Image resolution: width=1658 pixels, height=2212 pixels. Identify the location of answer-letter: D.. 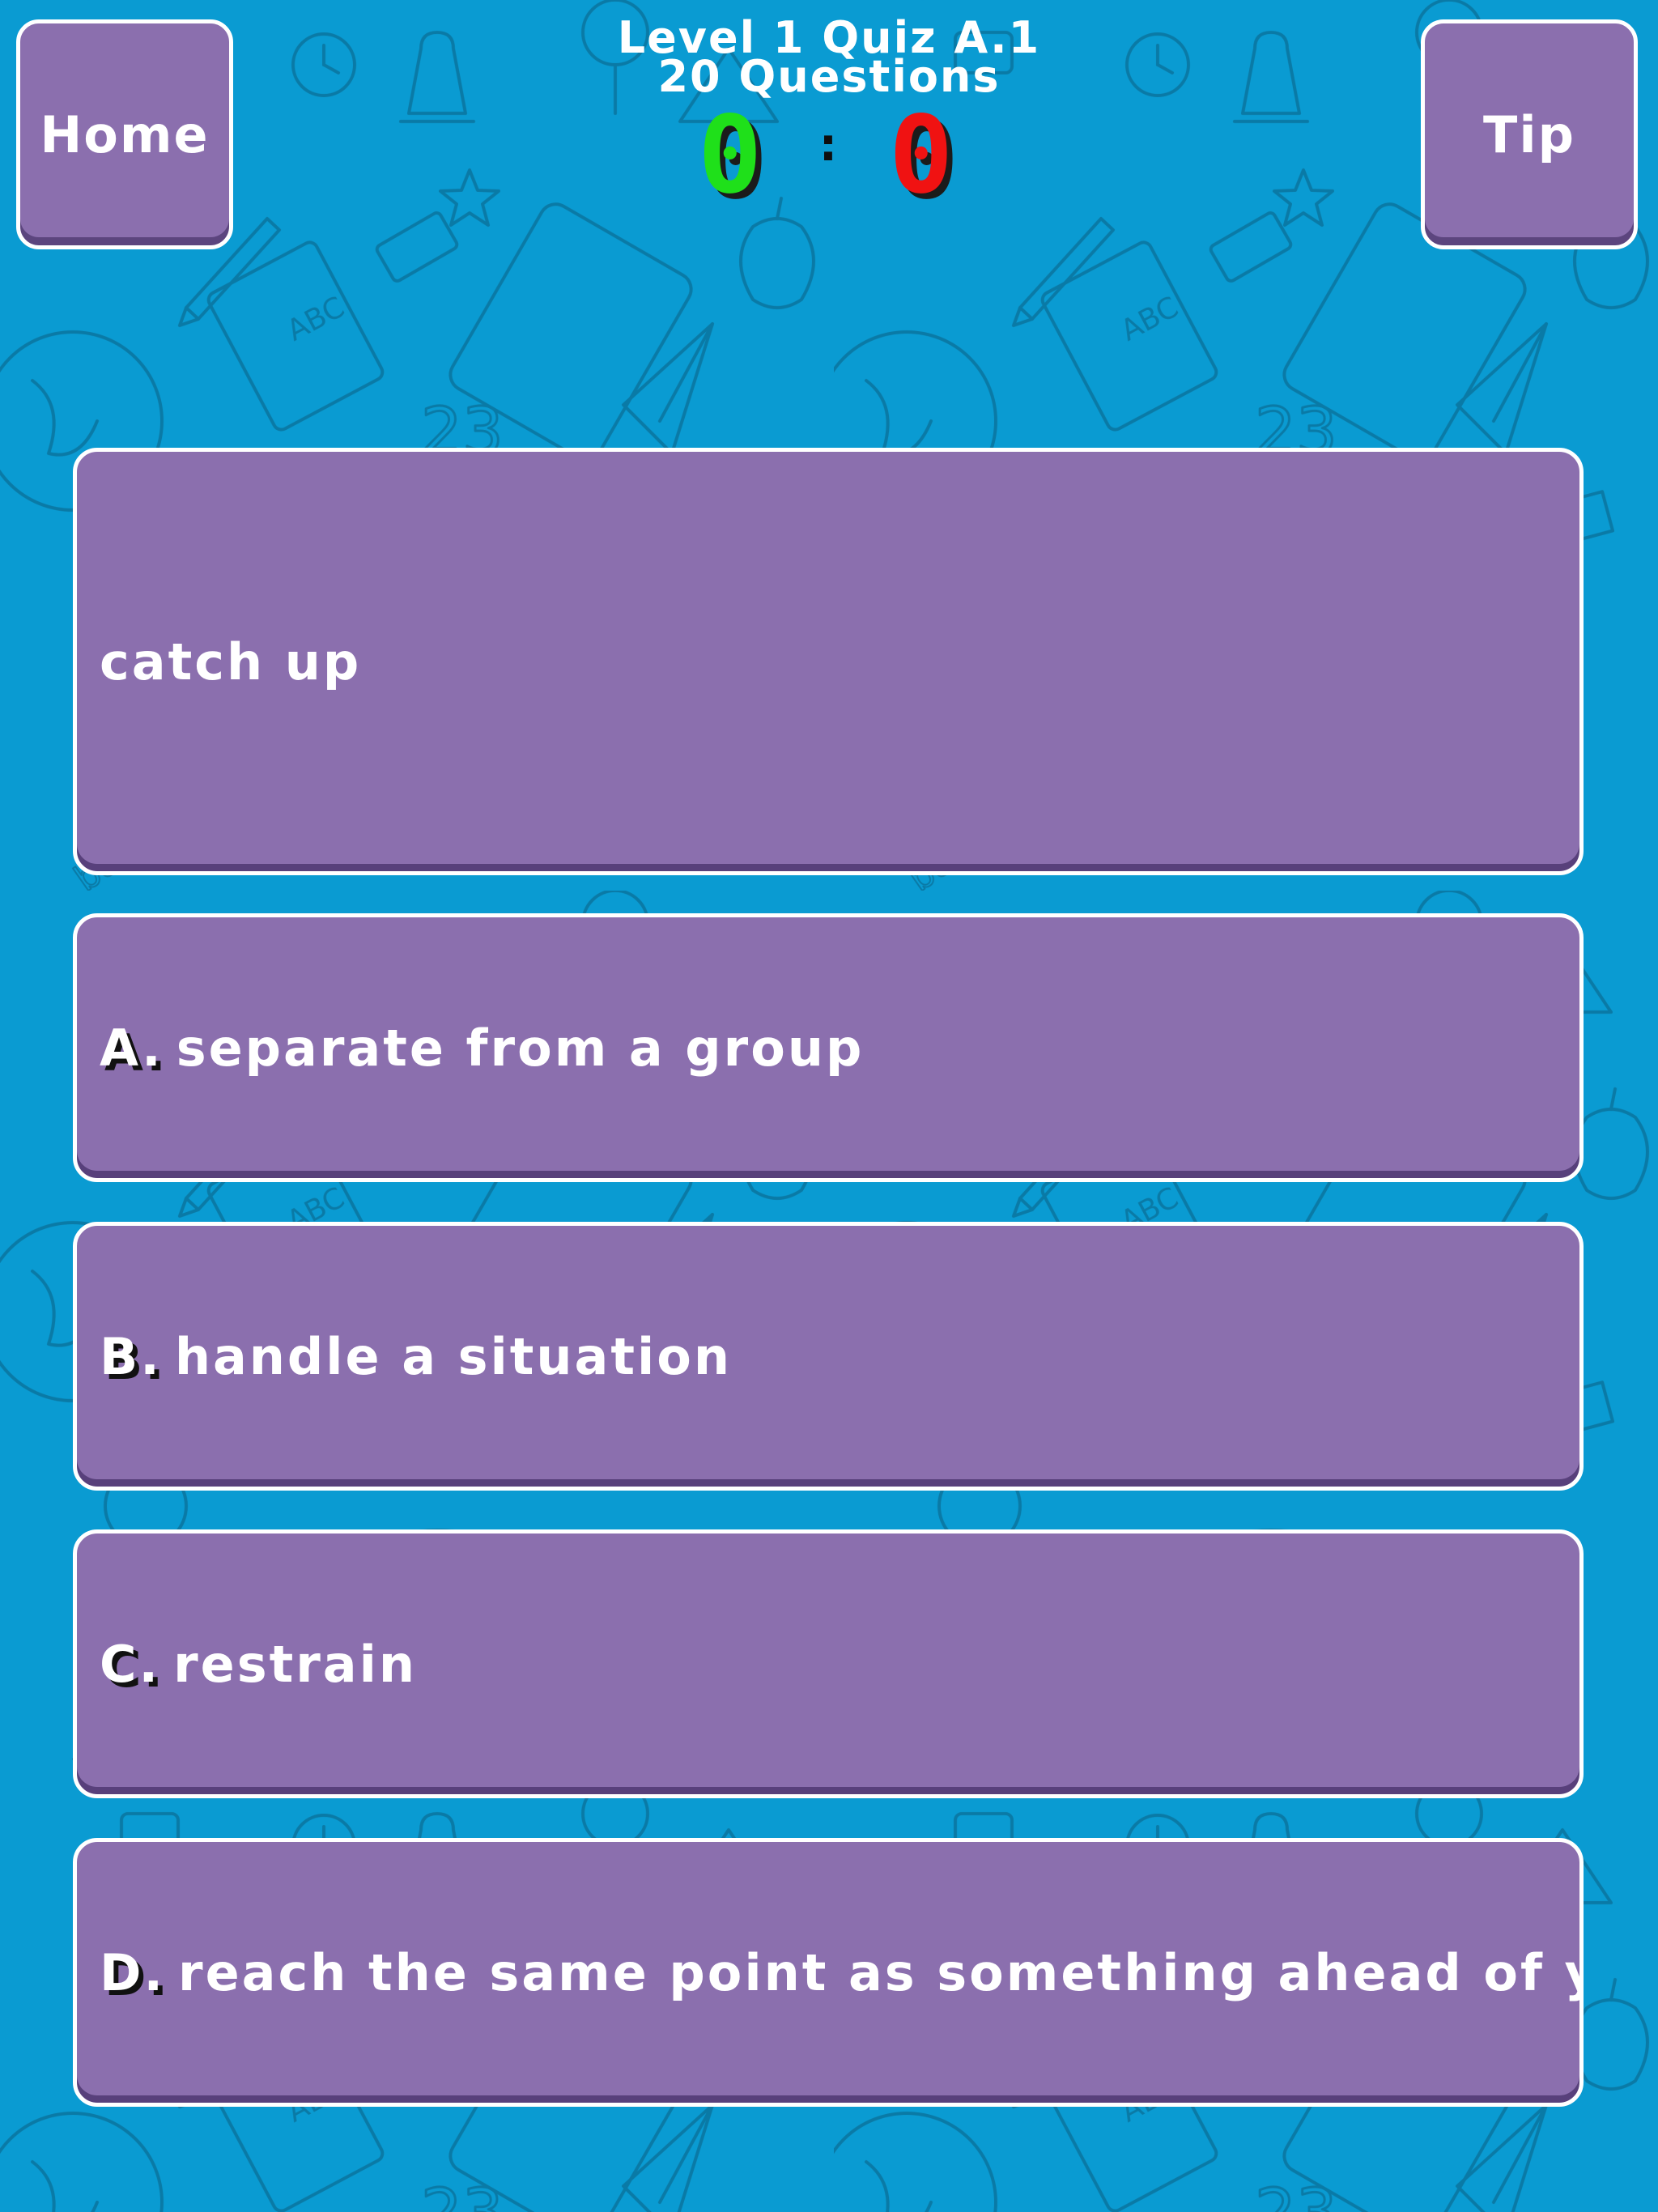
(133, 1972).